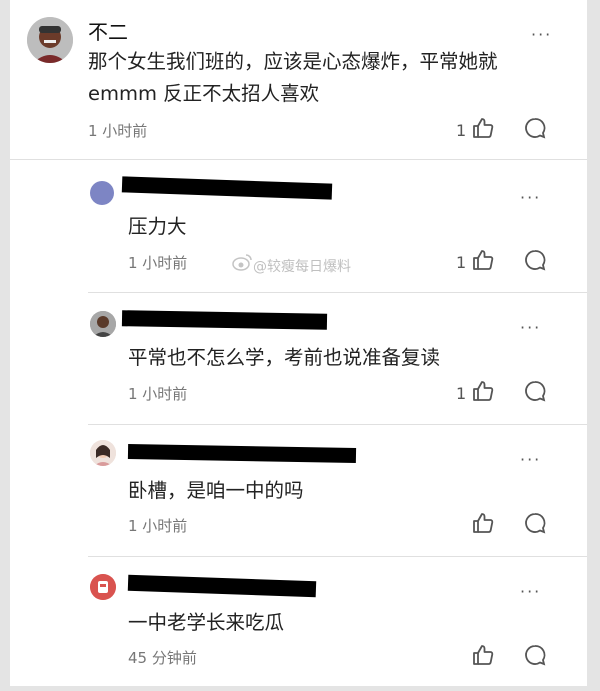 The width and height of the screenshot is (600, 691). I want to click on reply-text: 卧槽，是咱一中的吗, so click(216, 490).